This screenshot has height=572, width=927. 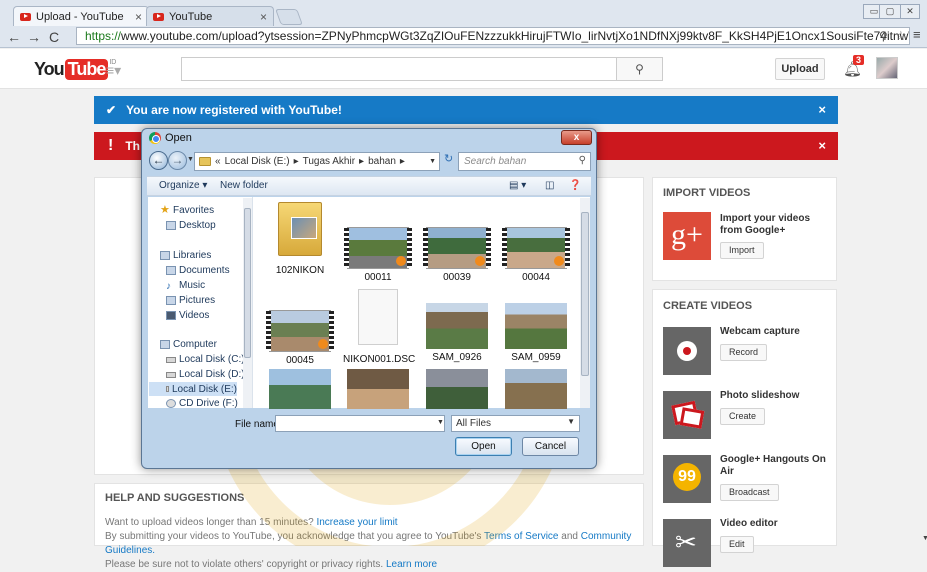 I want to click on menu-icon: ≡, so click(x=917, y=34).